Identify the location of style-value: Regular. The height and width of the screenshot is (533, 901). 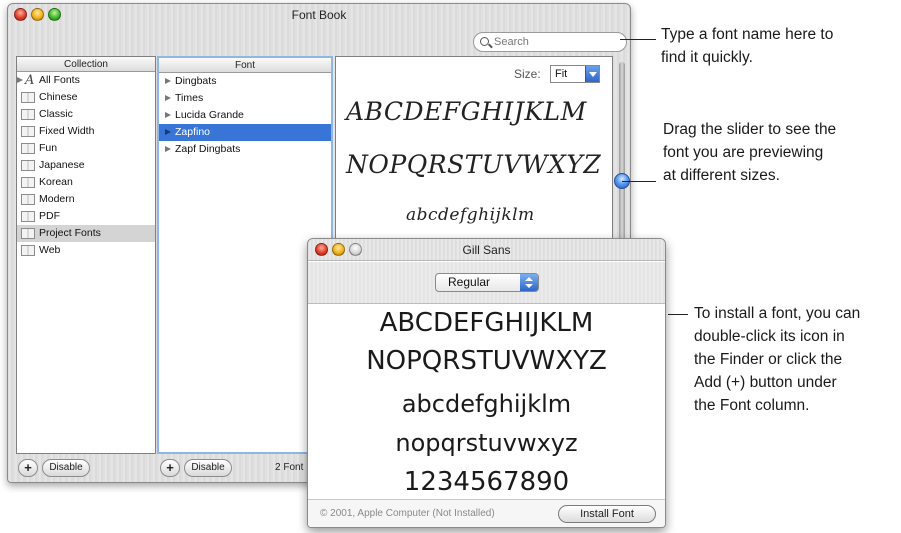
(469, 282).